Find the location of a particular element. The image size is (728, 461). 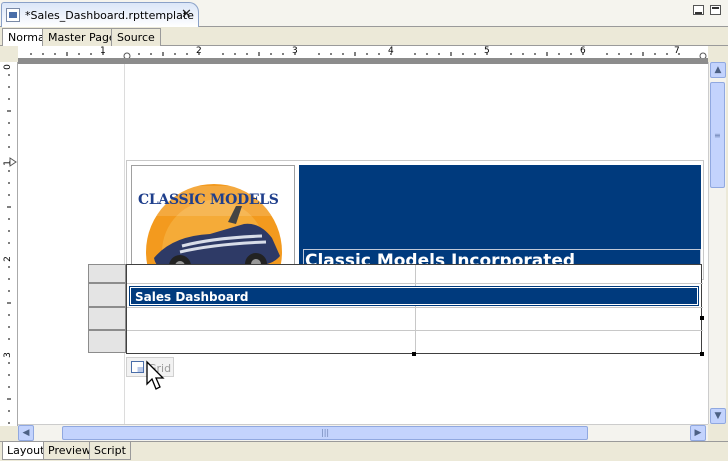

minimize-button is located at coordinates (698, 10).